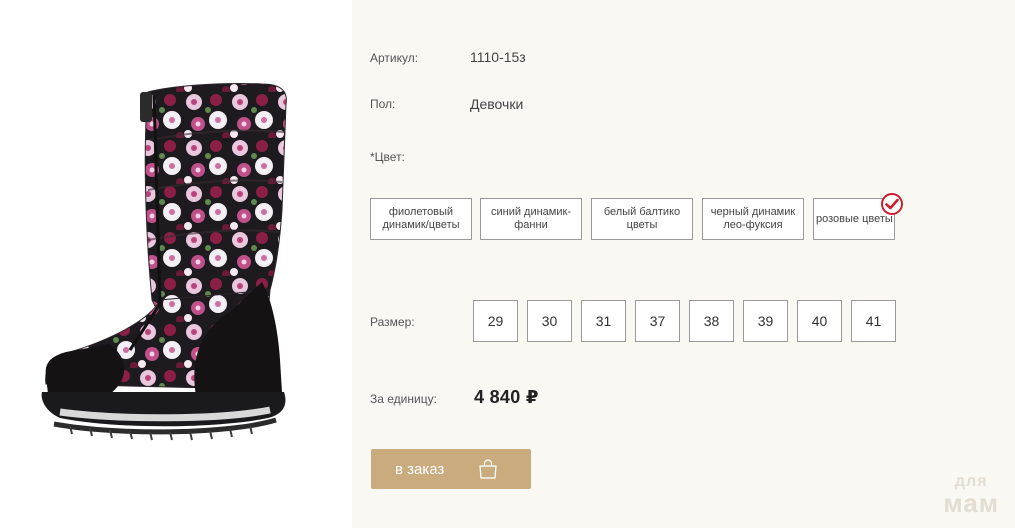 This screenshot has height=528, width=1015. I want to click on size-option-31: 31, so click(603, 321).